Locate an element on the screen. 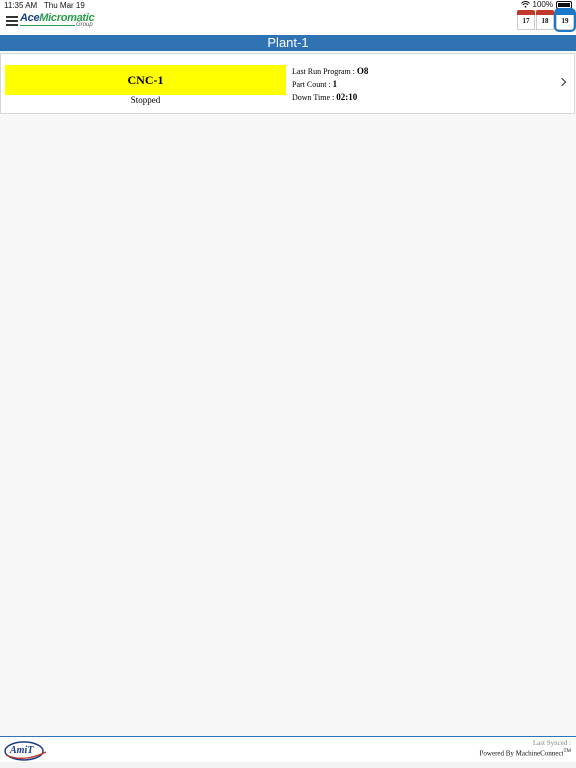 This screenshot has height=768, width=576. calendar-day-17-icon: 17 is located at coordinates (526, 20).